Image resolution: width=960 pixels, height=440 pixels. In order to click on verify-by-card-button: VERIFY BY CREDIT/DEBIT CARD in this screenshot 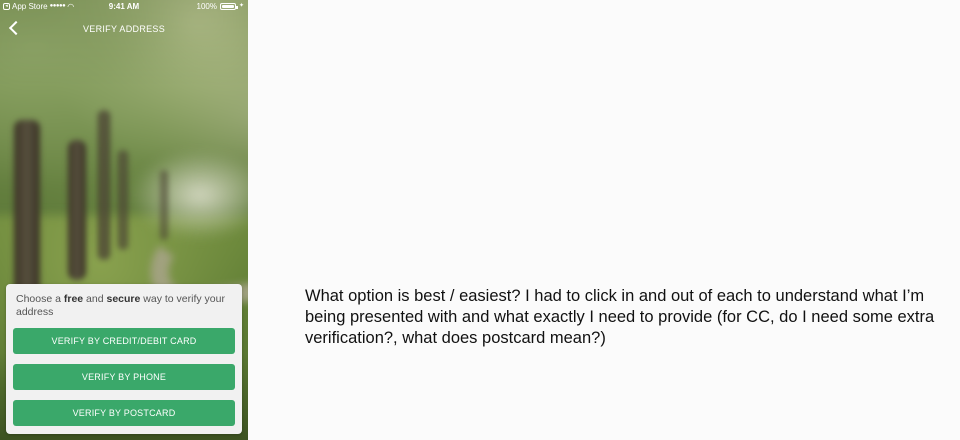, I will do `click(124, 341)`.